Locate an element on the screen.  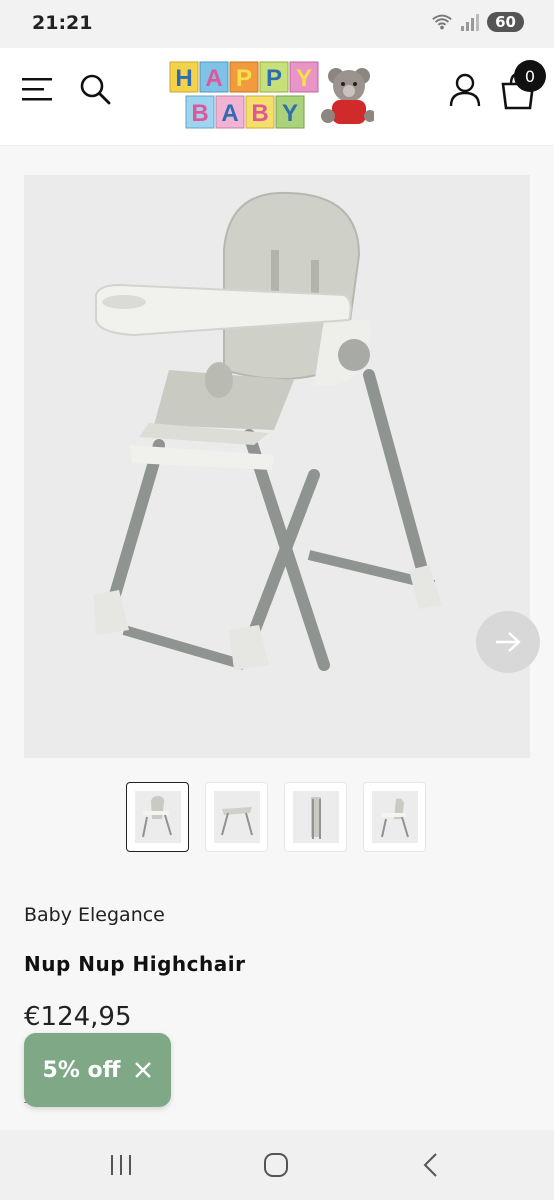
account-icon is located at coordinates (465, 90).